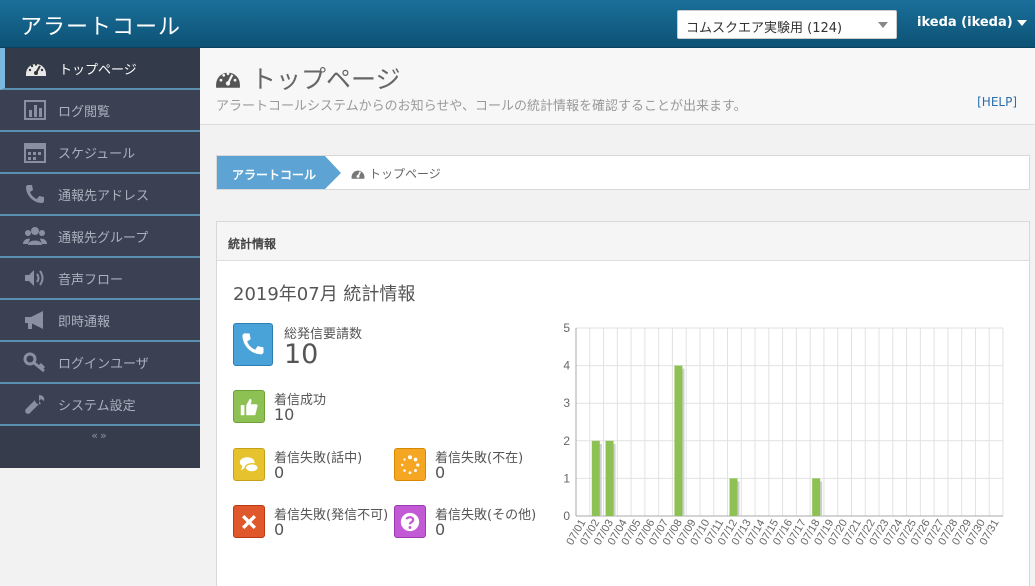 The width and height of the screenshot is (1035, 586). What do you see at coordinates (279, 472) in the screenshot?
I see `stat-busy-value: 0` at bounding box center [279, 472].